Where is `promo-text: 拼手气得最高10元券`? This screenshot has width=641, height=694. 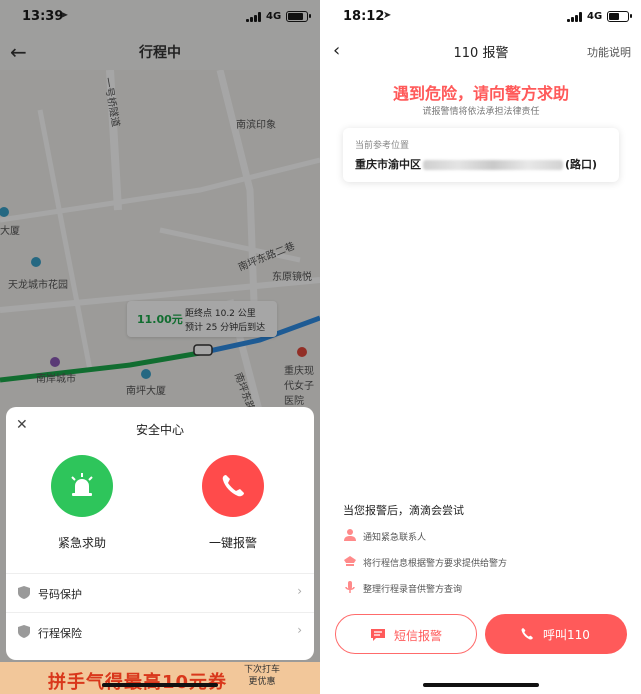
promo-text: 拼手气得最高10元券 is located at coordinates (137, 681).